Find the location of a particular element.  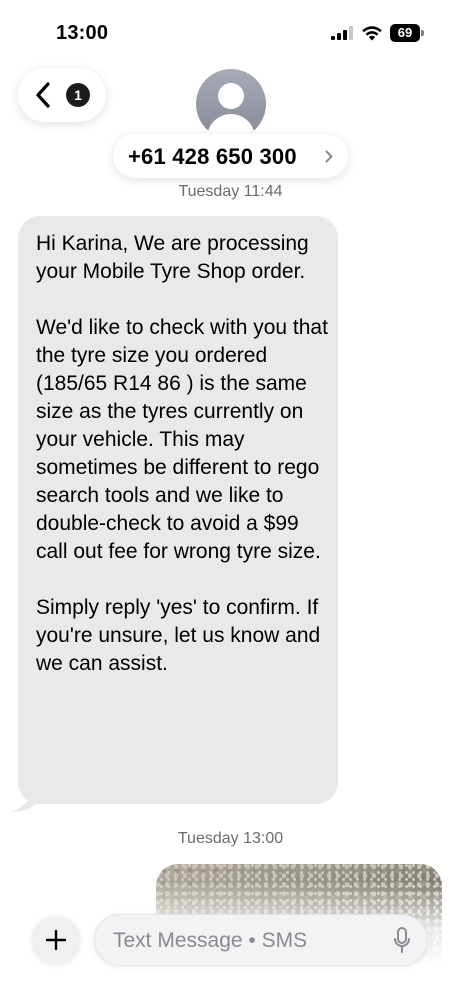

battery-icon: 69 is located at coordinates (407, 33).